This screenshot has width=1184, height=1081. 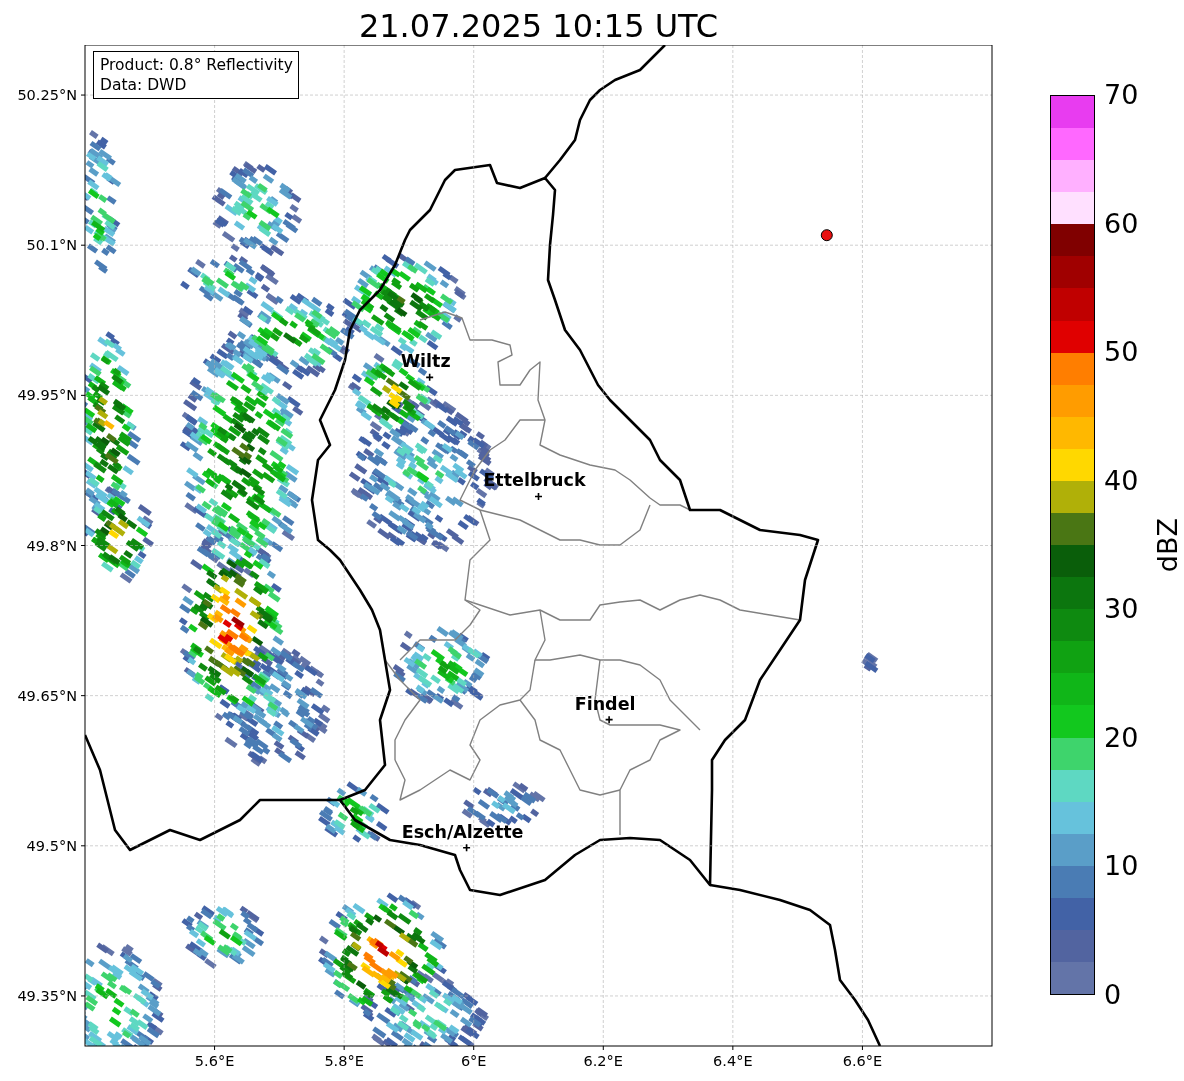 I want to click on tick-label: 50.1°N, so click(x=51, y=245).